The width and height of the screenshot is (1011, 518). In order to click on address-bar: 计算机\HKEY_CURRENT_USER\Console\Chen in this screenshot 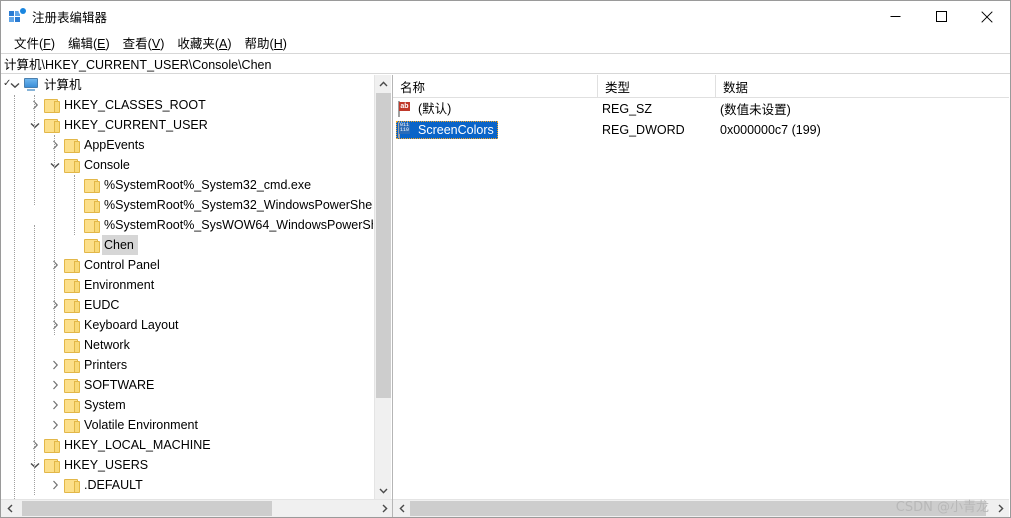, I will do `click(505, 63)`.